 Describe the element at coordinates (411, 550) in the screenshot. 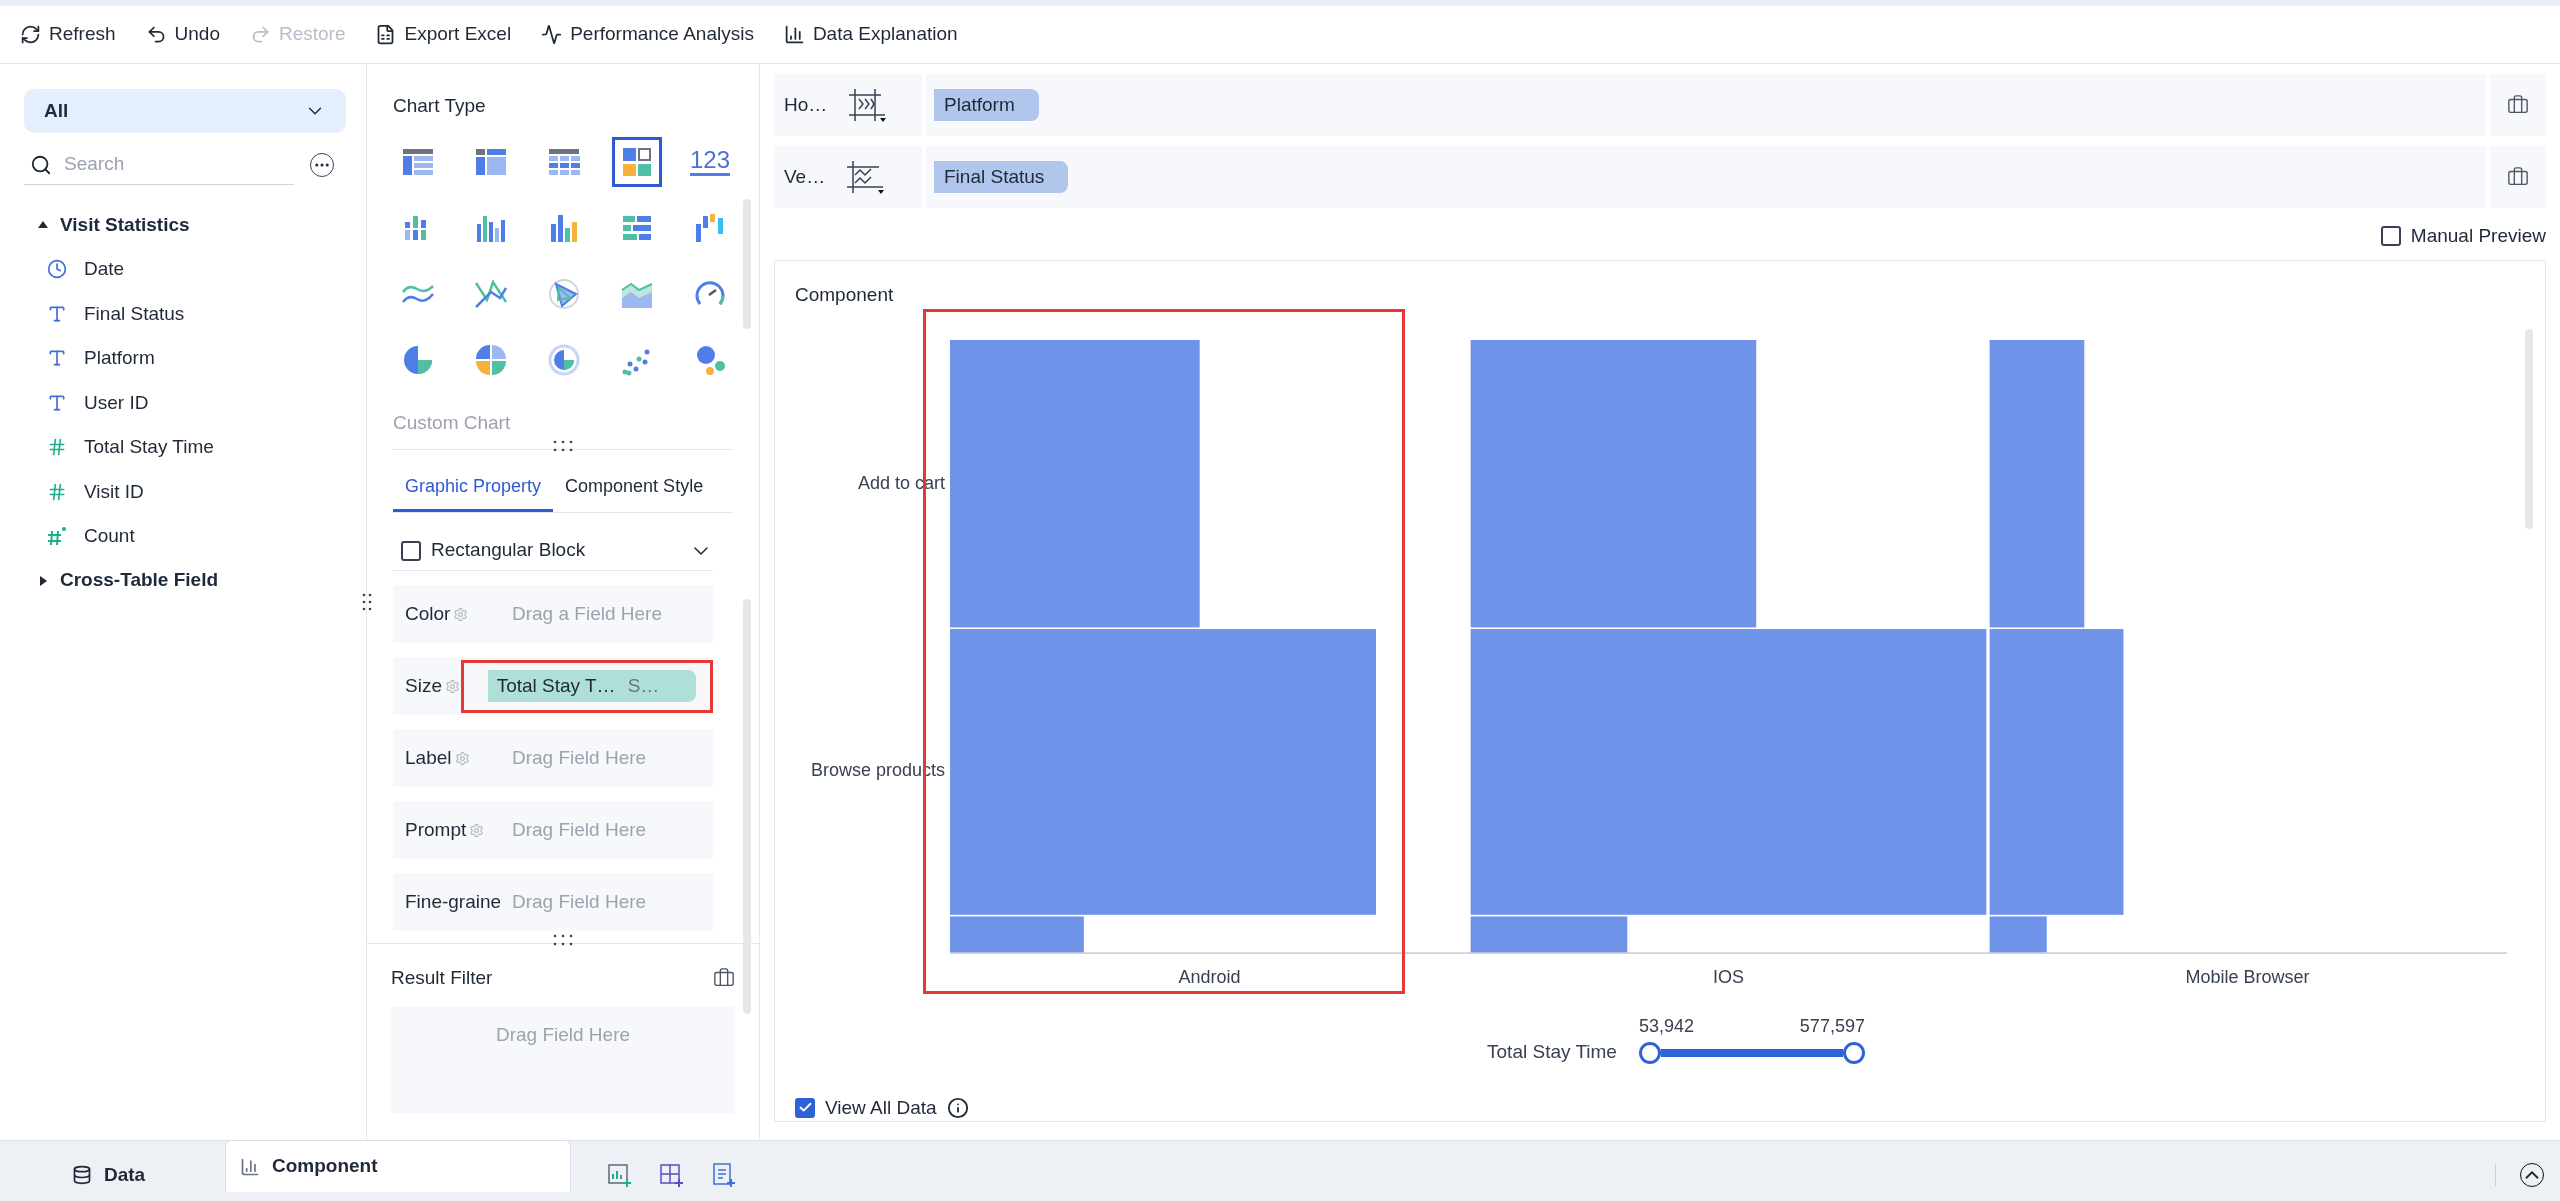

I see `block-checkbox` at that location.